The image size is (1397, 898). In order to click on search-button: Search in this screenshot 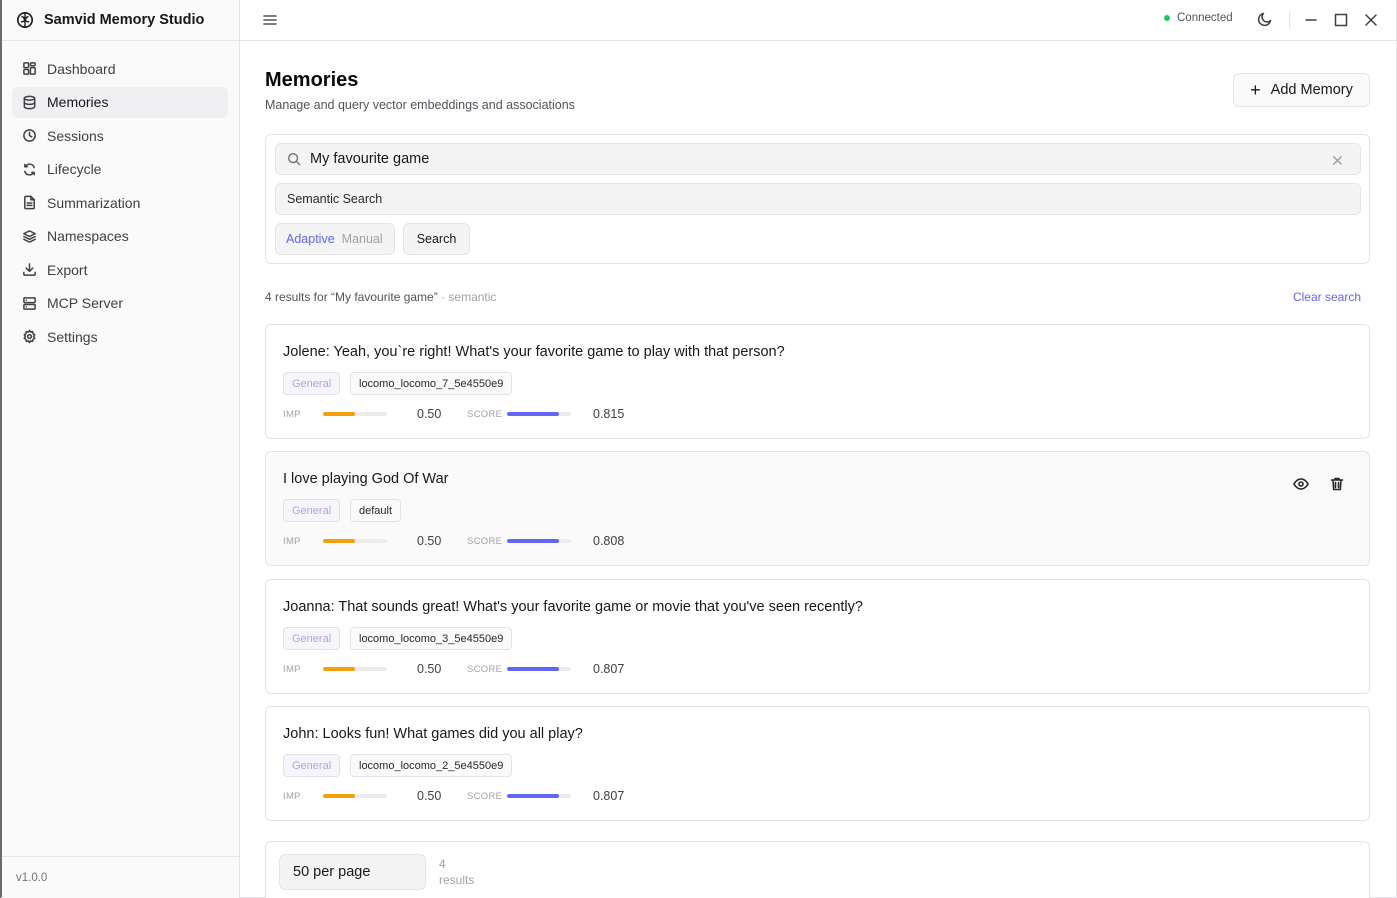, I will do `click(436, 239)`.